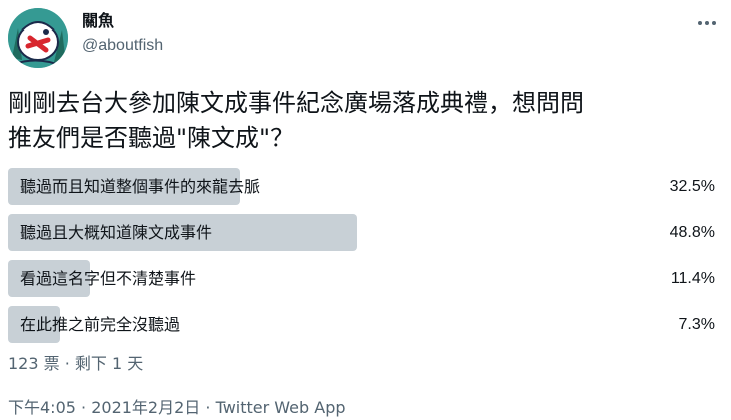  Describe the element at coordinates (296, 120) in the screenshot. I see `tweet-text: 剛剛去台大參加陳文成事件紀念廣場落成典禮，想問問 推友們是否聽過"陳文成"？` at that location.